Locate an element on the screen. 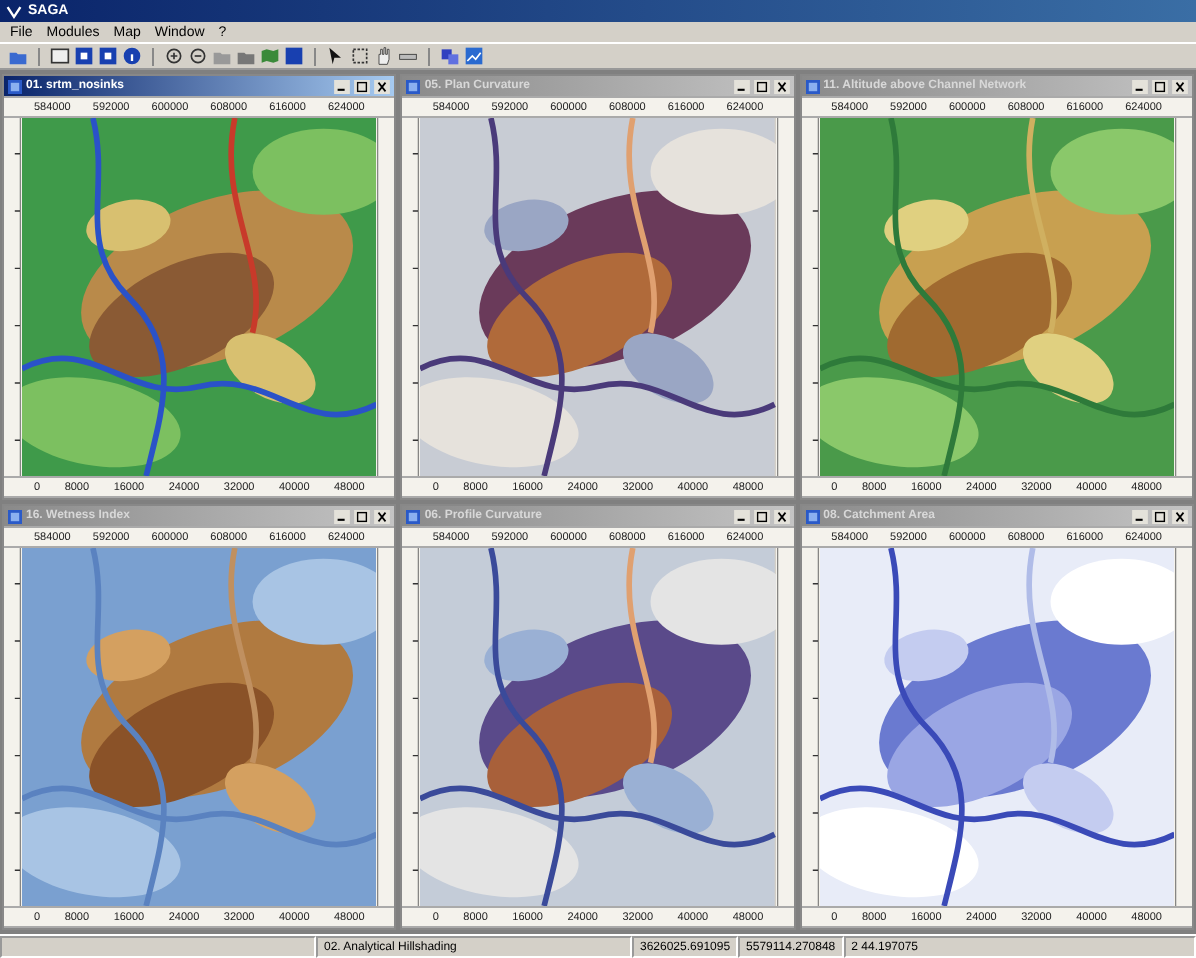  hand-icon is located at coordinates (384, 56).